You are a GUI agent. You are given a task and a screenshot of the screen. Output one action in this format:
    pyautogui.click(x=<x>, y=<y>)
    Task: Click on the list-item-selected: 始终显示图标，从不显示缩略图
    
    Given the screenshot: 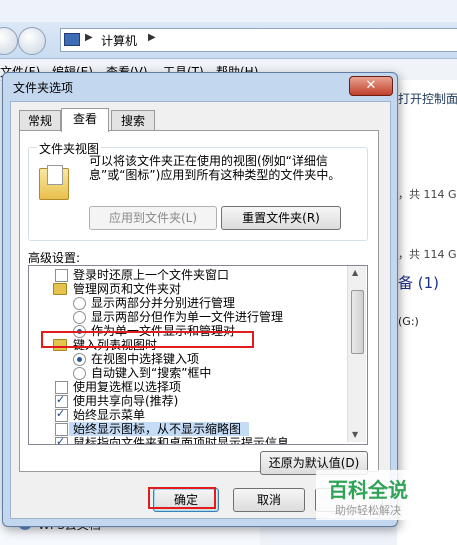 What is the action you would take?
    pyautogui.click(x=152, y=429)
    